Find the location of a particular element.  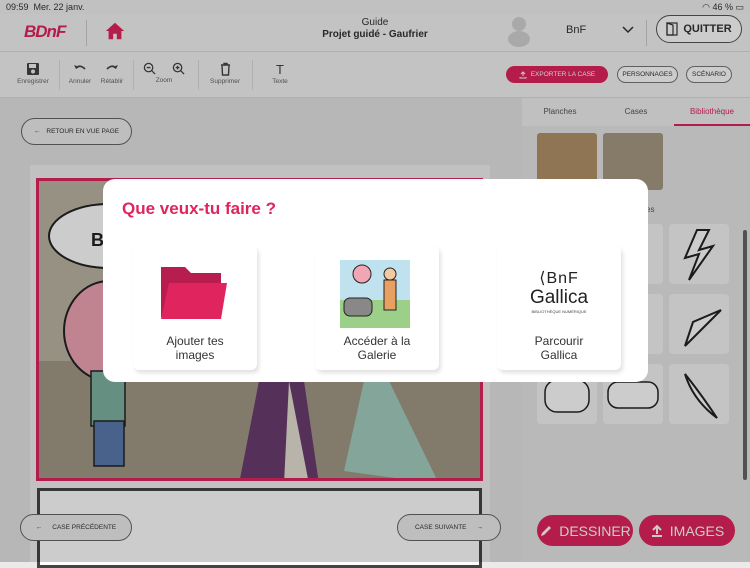

gallica-name: Gallica is located at coordinates (559, 297).